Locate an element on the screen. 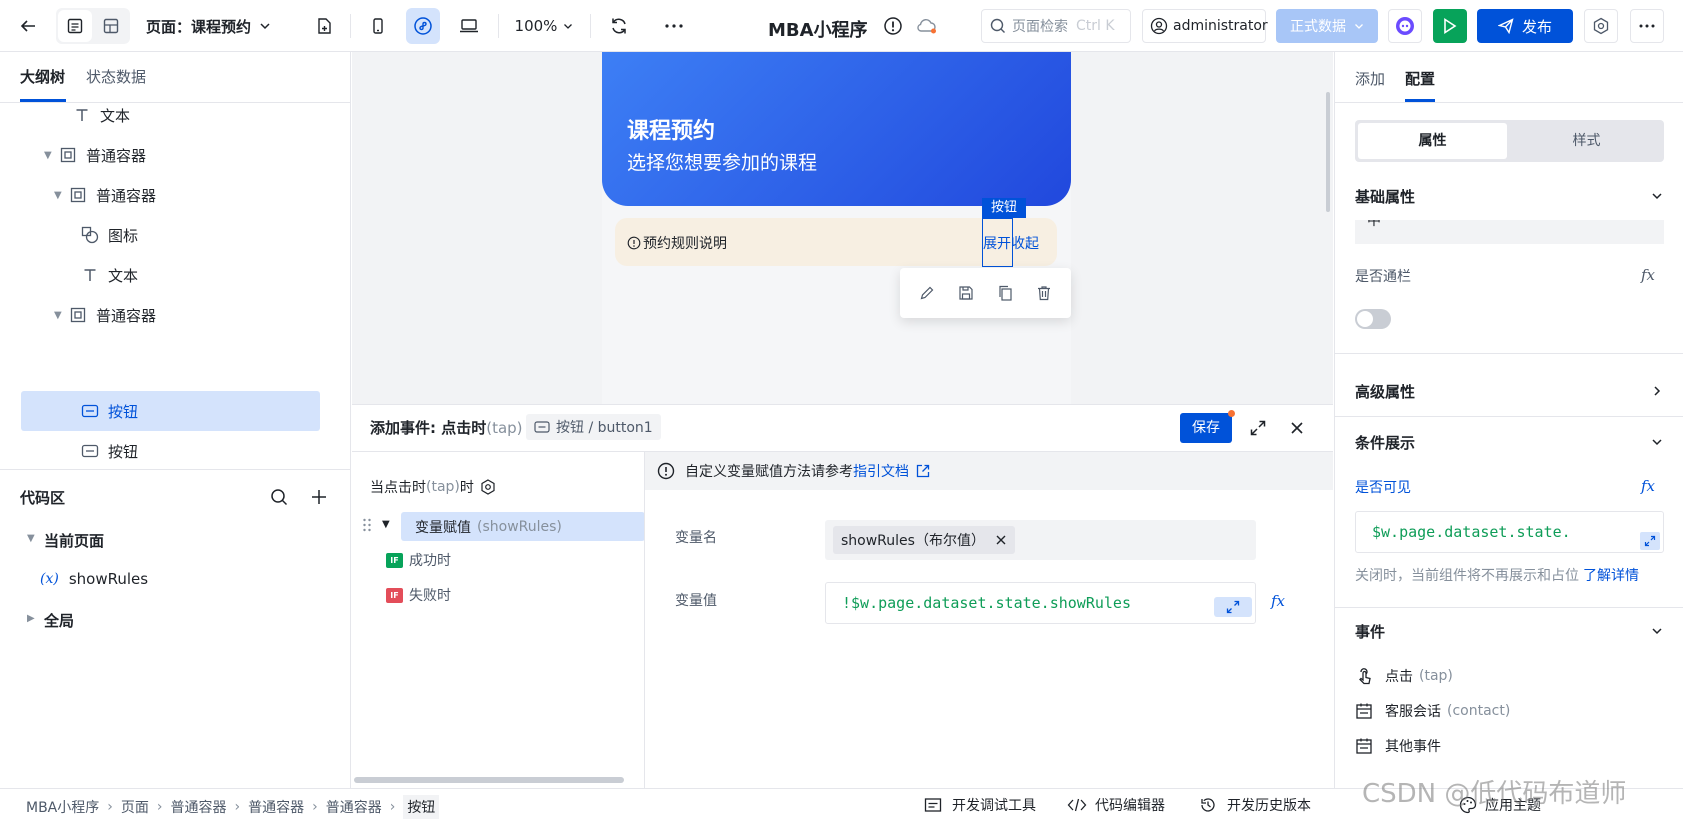 The image size is (1683, 820). code-global: 全局 is located at coordinates (59, 620).